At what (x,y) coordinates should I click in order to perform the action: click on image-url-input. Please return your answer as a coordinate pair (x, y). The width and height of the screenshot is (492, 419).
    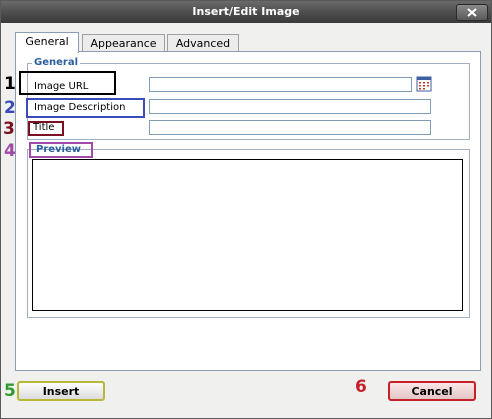
    Looking at the image, I should click on (280, 84).